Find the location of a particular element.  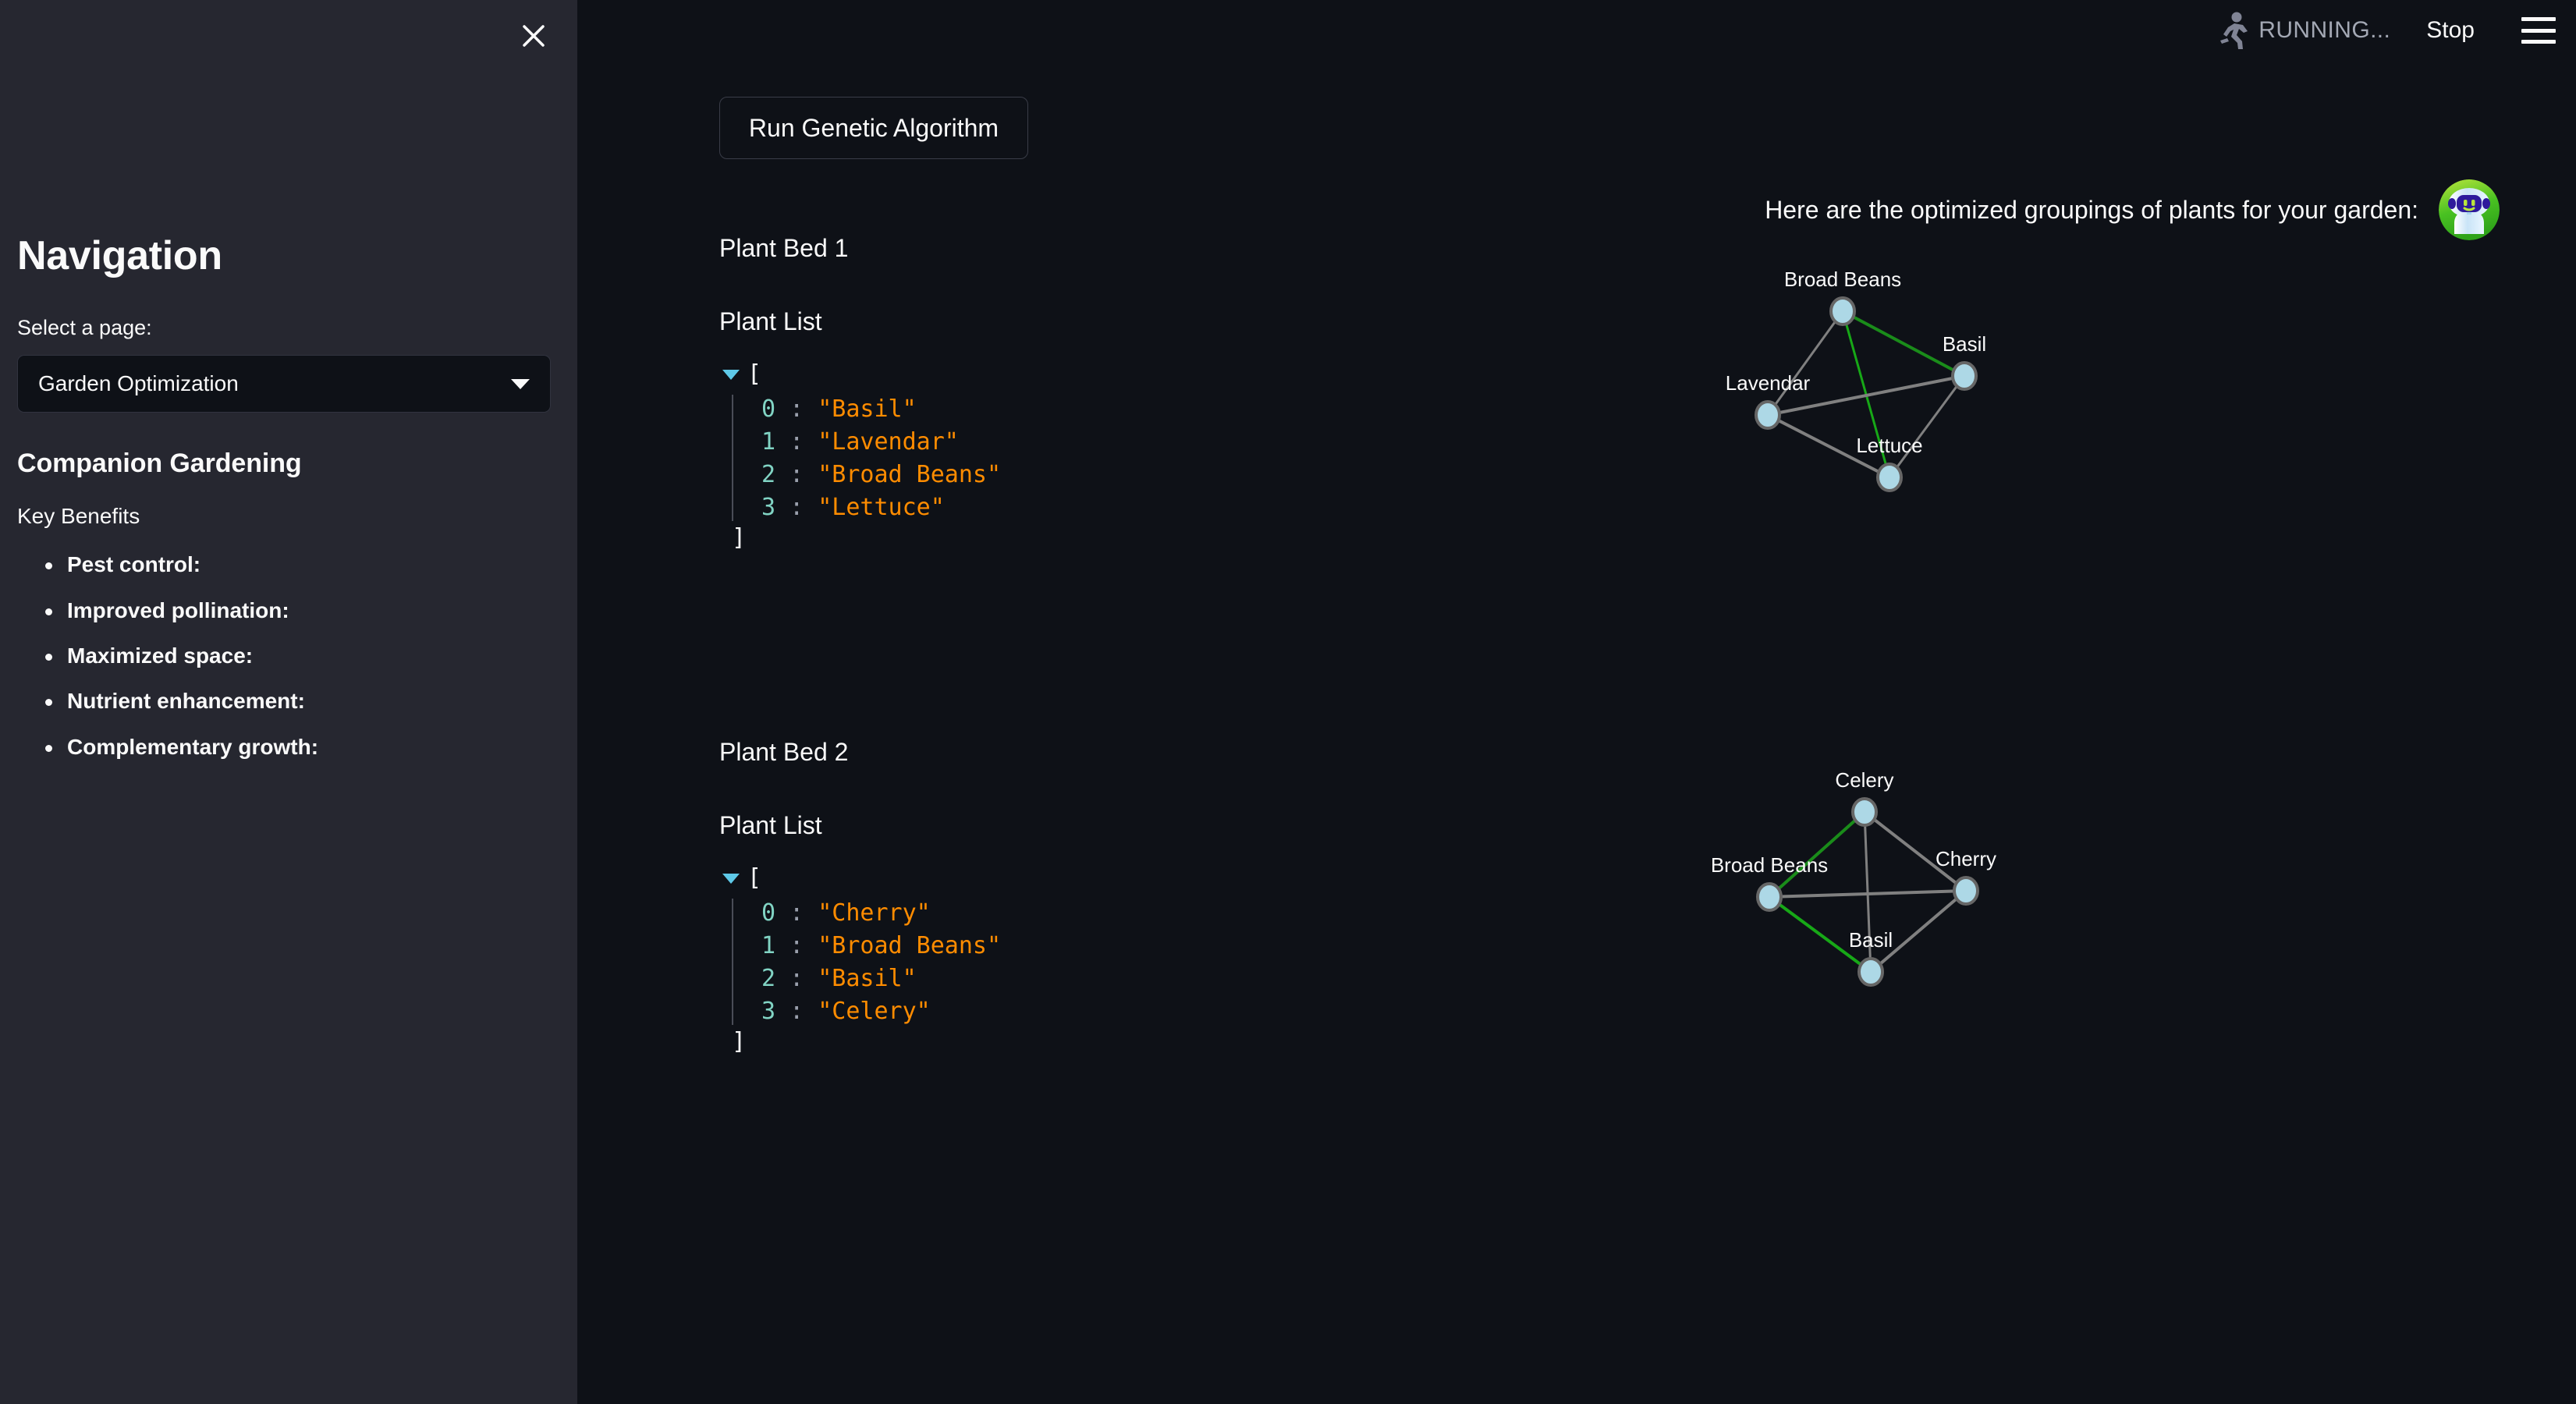

plant-graph: Broad Beans Basil Lavendar Lettuce is located at coordinates (1810, 388).